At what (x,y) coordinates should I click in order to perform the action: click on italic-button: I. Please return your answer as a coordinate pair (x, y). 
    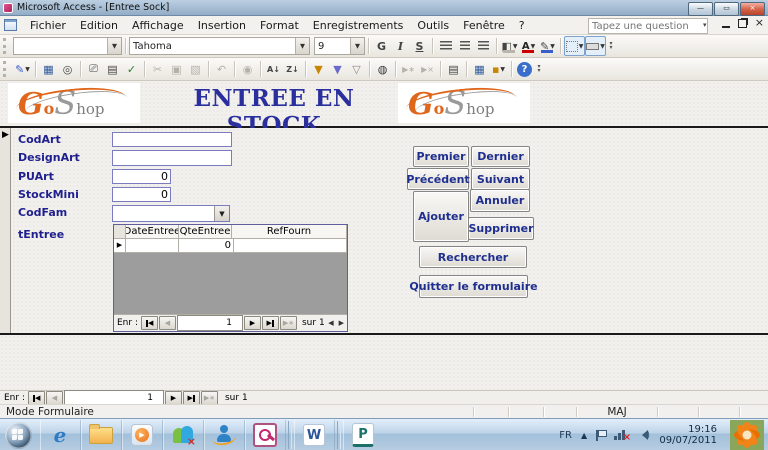
    Looking at the image, I should click on (400, 46).